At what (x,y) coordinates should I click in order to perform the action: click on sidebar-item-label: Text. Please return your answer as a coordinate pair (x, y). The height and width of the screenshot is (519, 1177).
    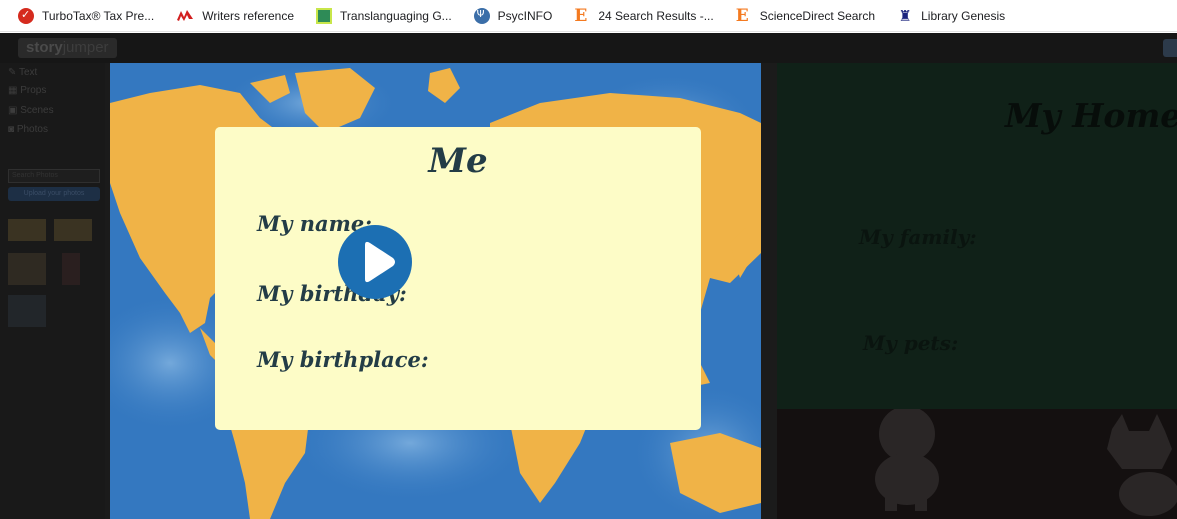
    Looking at the image, I should click on (28, 72).